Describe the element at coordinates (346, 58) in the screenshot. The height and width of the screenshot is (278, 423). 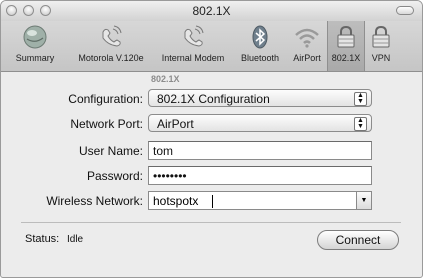
I see `toolbar-item-label: 802.1X` at that location.